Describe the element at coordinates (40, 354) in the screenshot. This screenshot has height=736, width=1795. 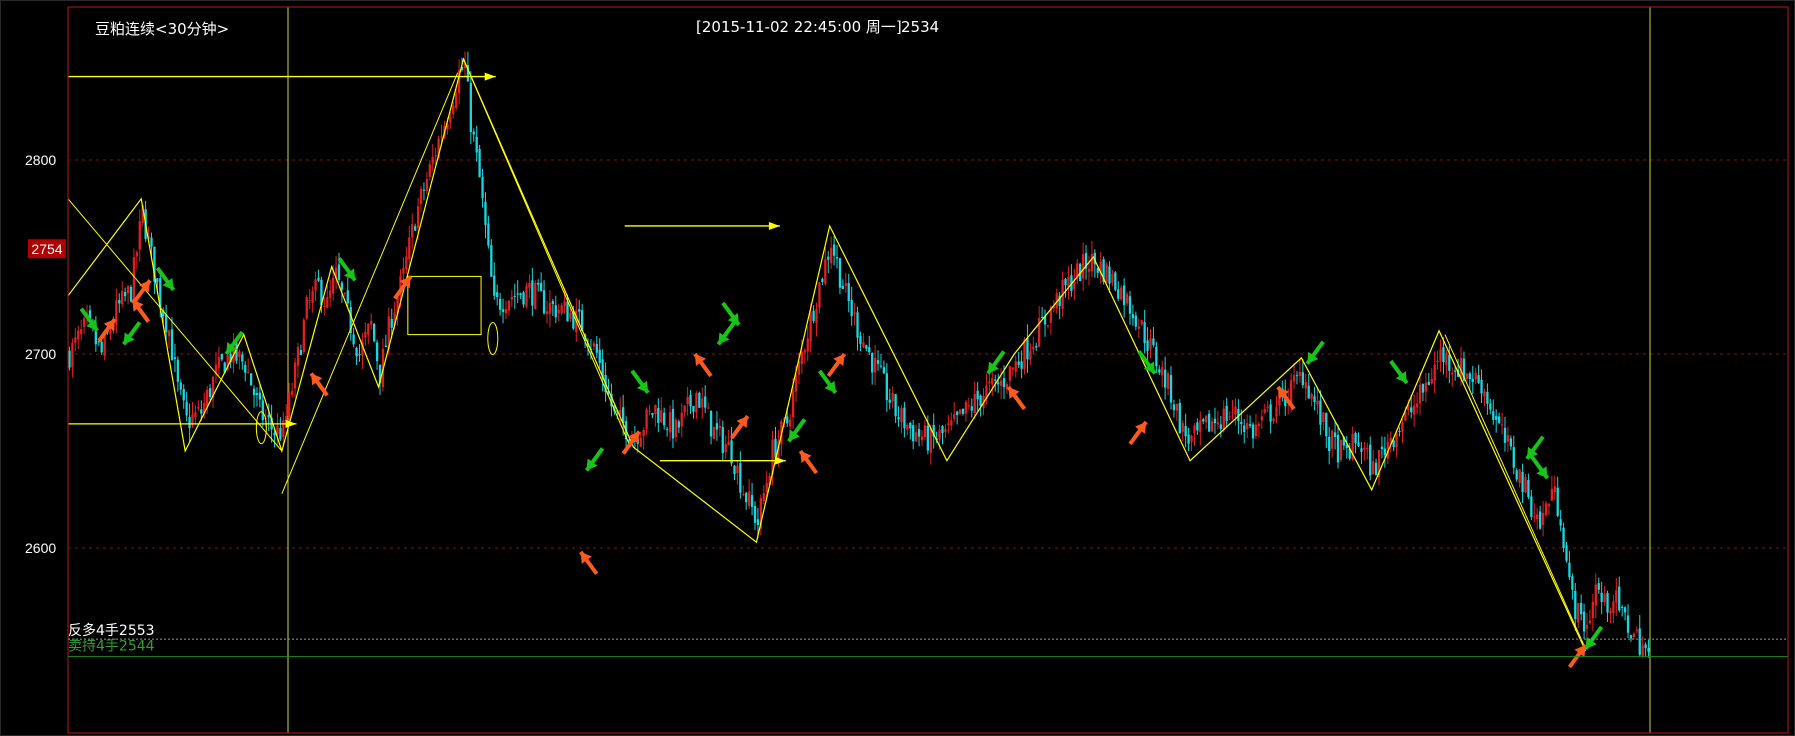
I see `price-axis: 2800 2700 2600` at that location.